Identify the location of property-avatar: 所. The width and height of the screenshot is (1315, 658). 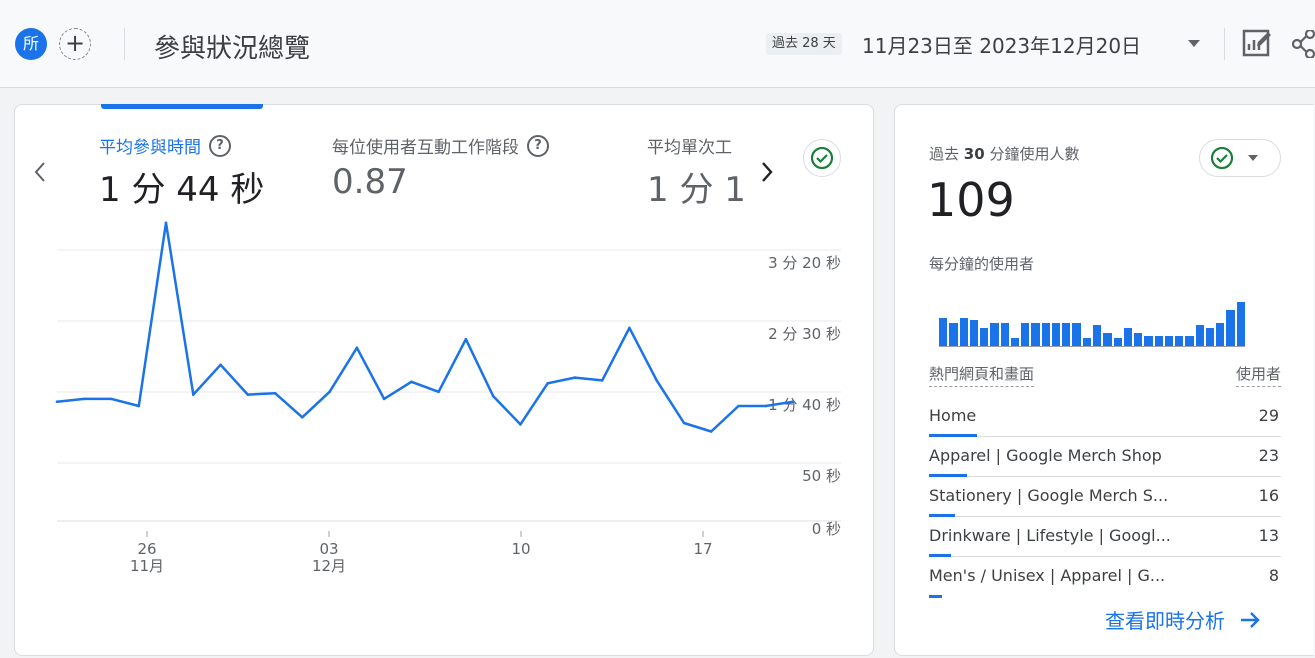
(31, 44).